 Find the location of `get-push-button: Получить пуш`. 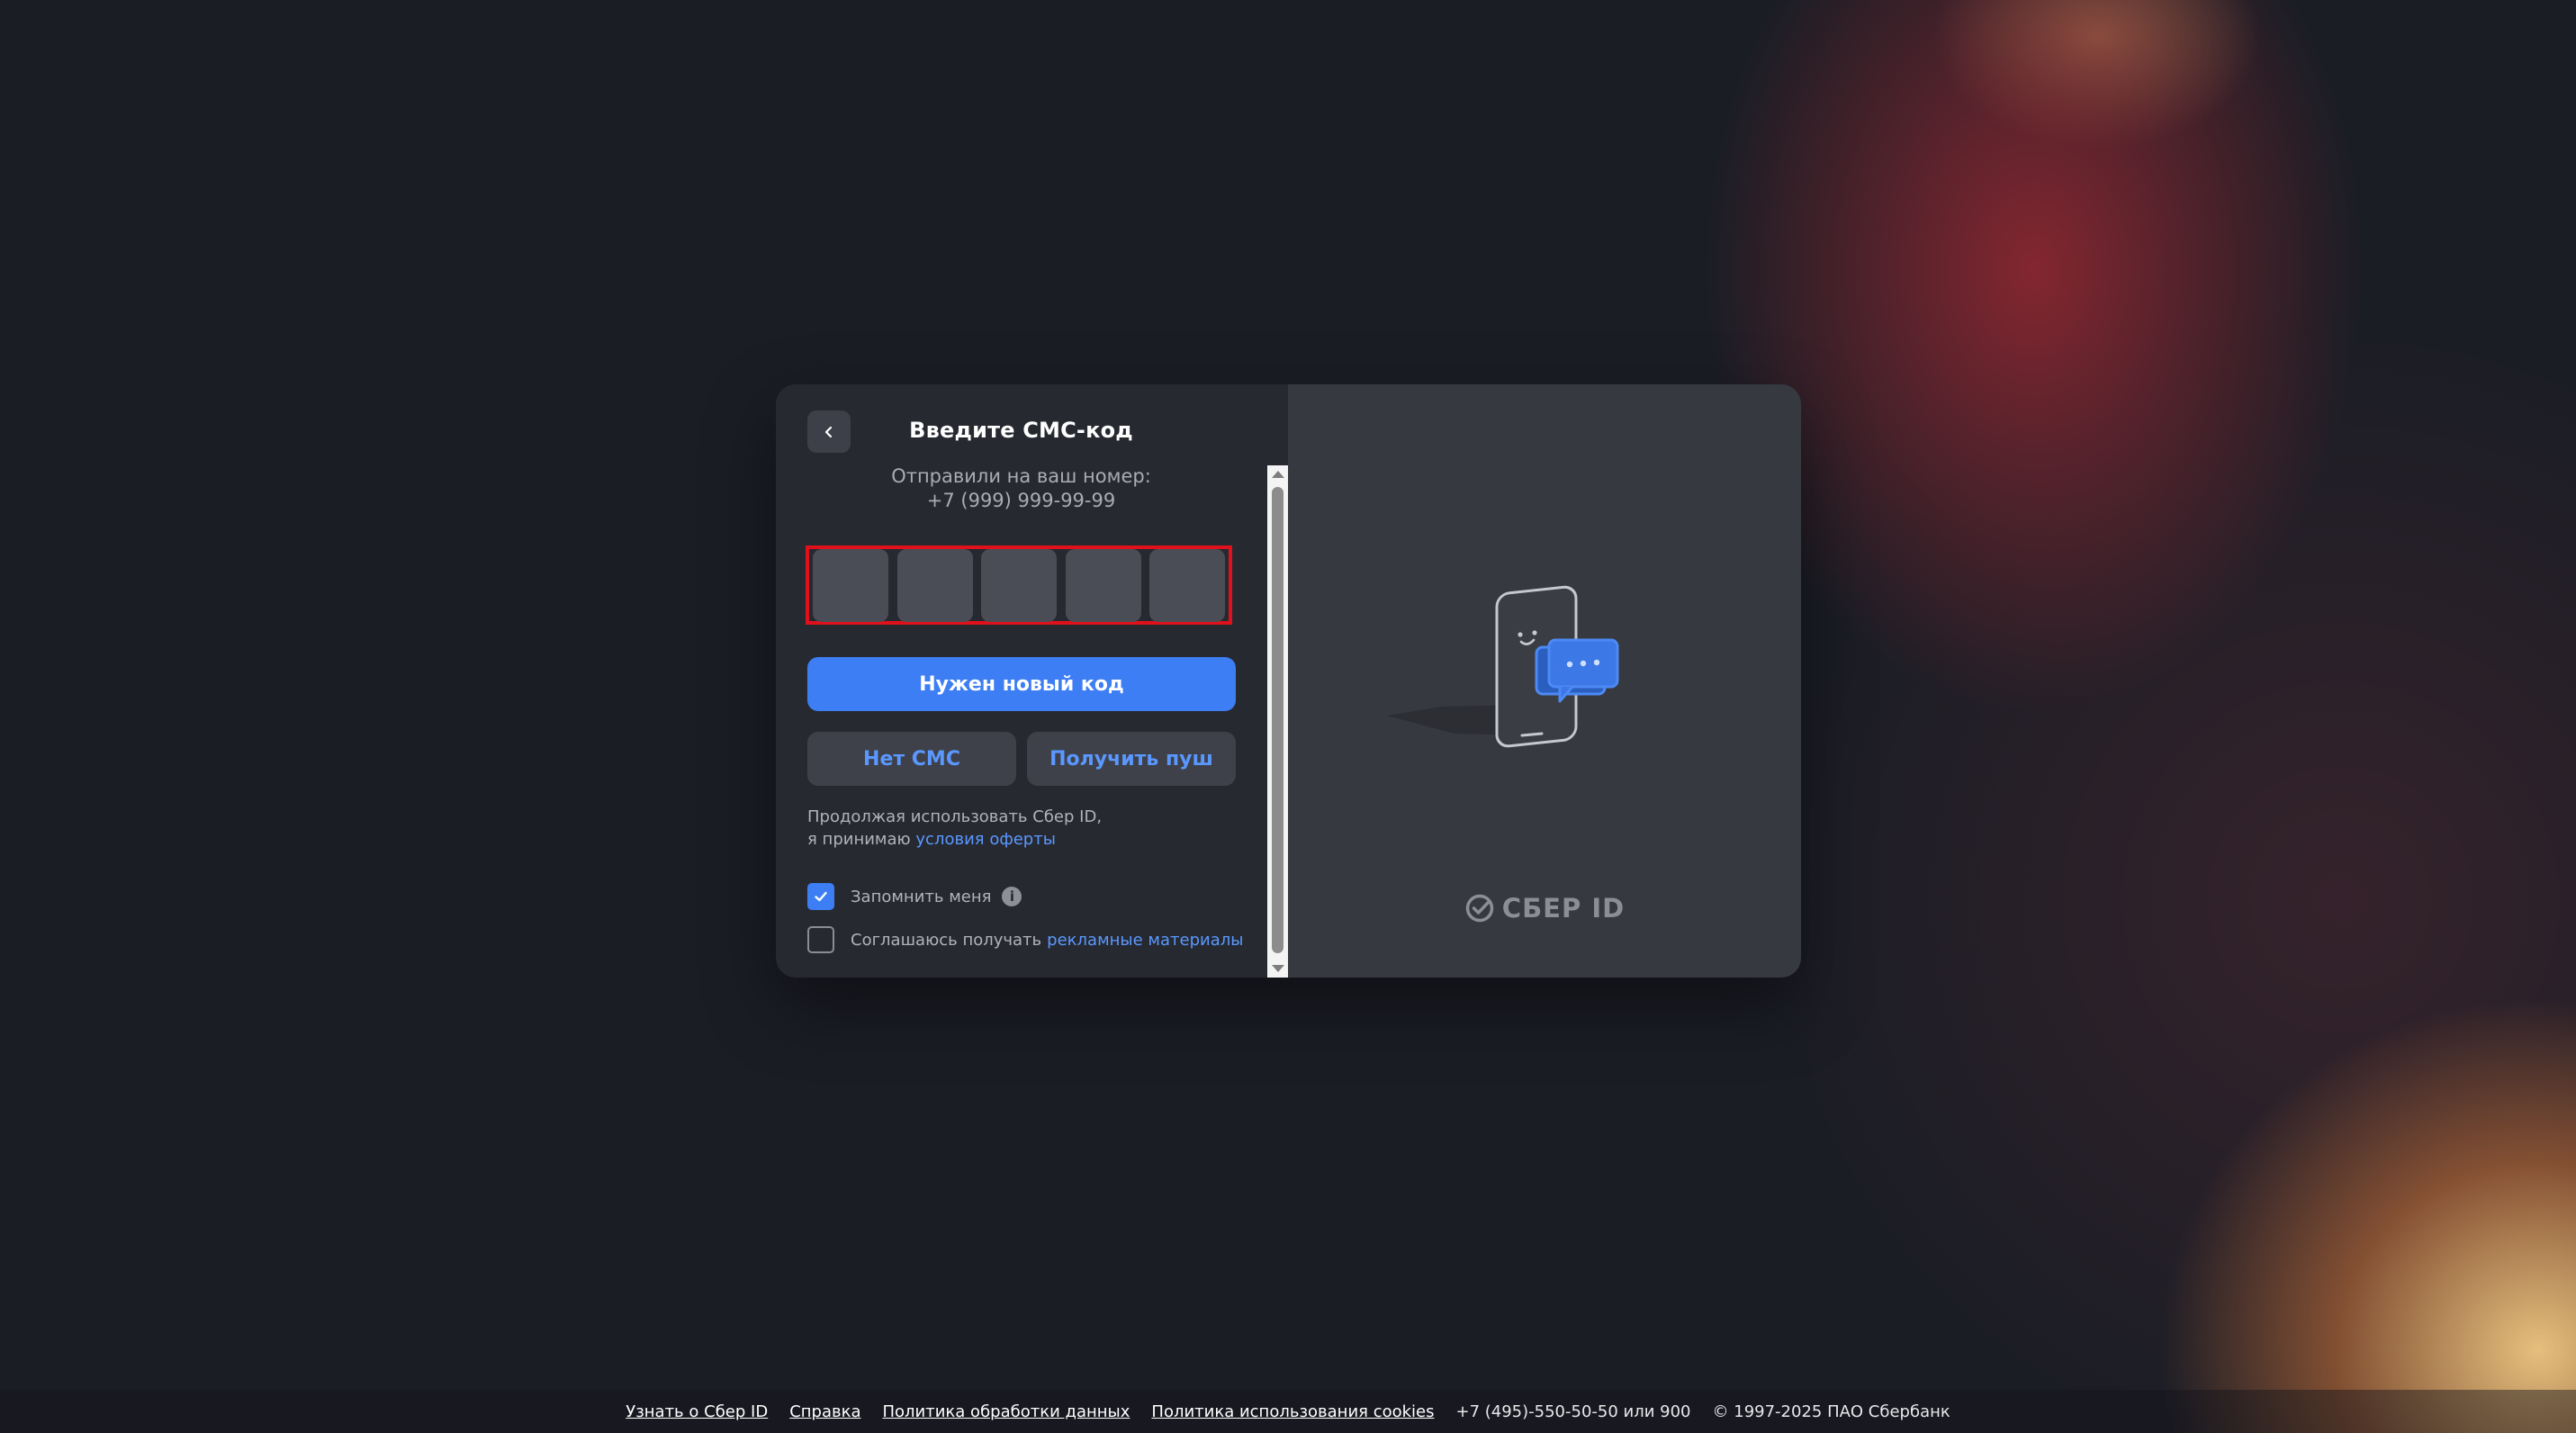

get-push-button: Получить пуш is located at coordinates (1131, 759).